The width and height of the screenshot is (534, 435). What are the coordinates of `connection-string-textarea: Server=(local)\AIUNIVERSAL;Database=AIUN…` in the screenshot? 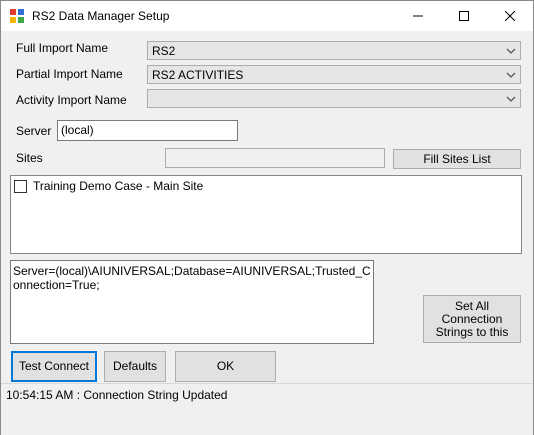 It's located at (192, 302).